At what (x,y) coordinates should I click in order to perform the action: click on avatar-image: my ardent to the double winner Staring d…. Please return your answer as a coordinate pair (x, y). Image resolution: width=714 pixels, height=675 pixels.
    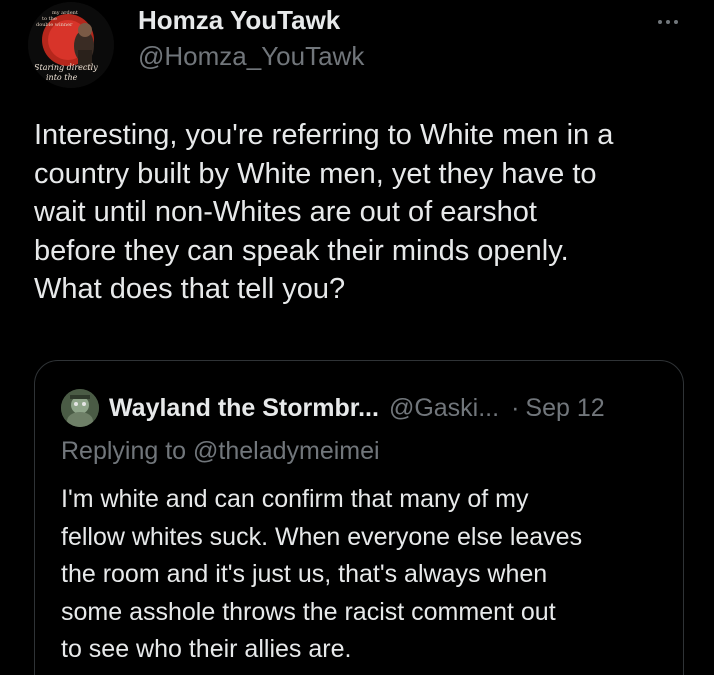
    Looking at the image, I should click on (71, 45).